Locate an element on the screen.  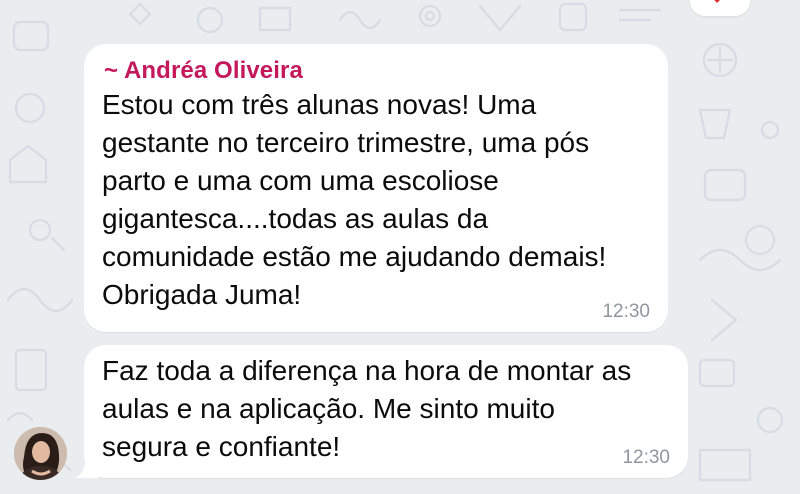
heart-icon: ❤ is located at coordinates (717, 5).